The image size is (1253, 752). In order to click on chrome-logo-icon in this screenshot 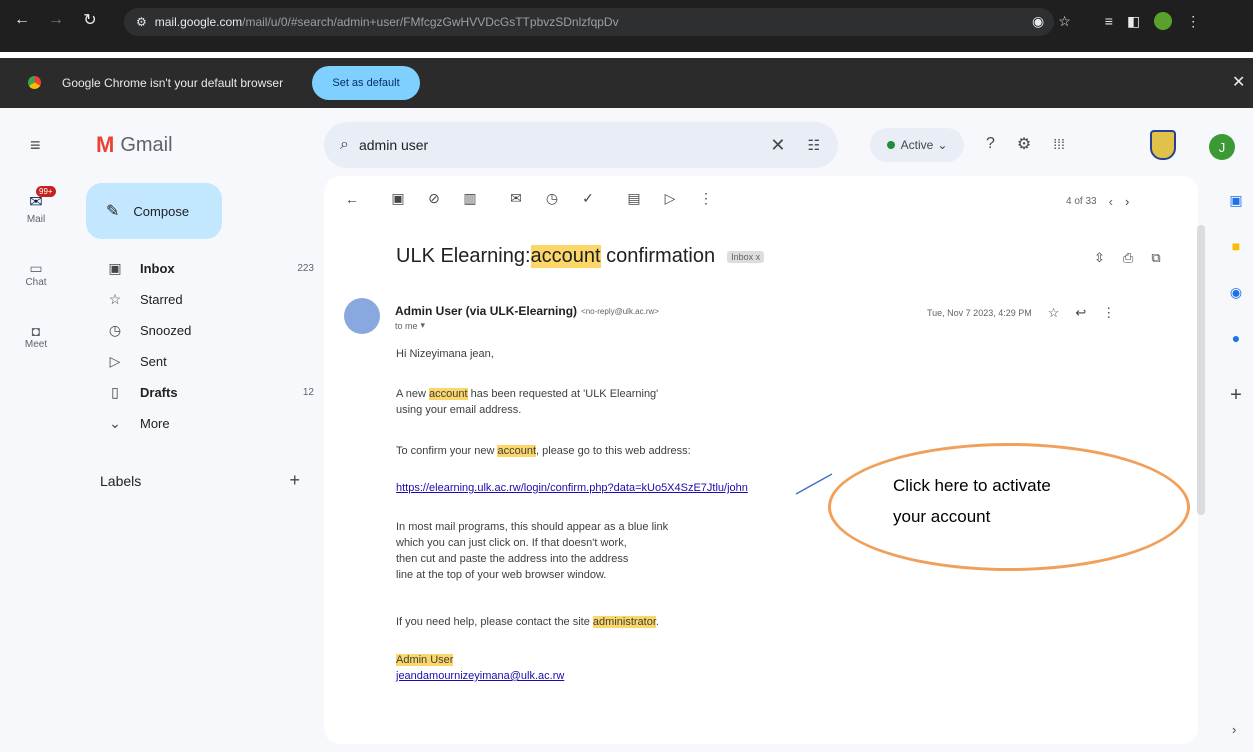, I will do `click(34, 82)`.